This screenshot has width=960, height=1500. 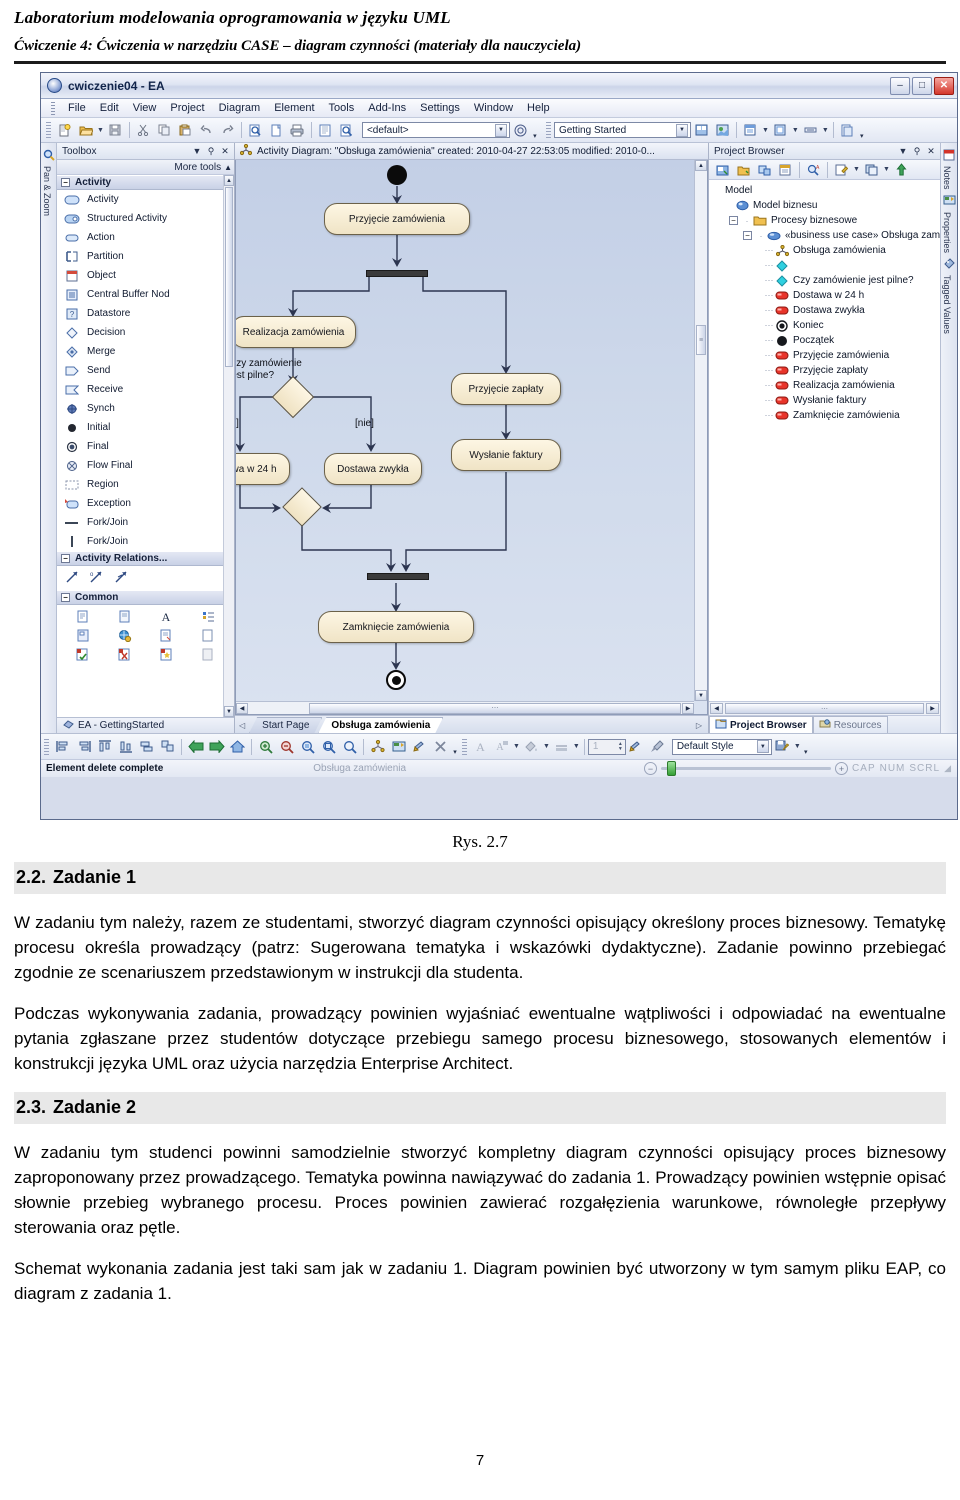 What do you see at coordinates (900, 85) in the screenshot?
I see `minimize-button: –` at bounding box center [900, 85].